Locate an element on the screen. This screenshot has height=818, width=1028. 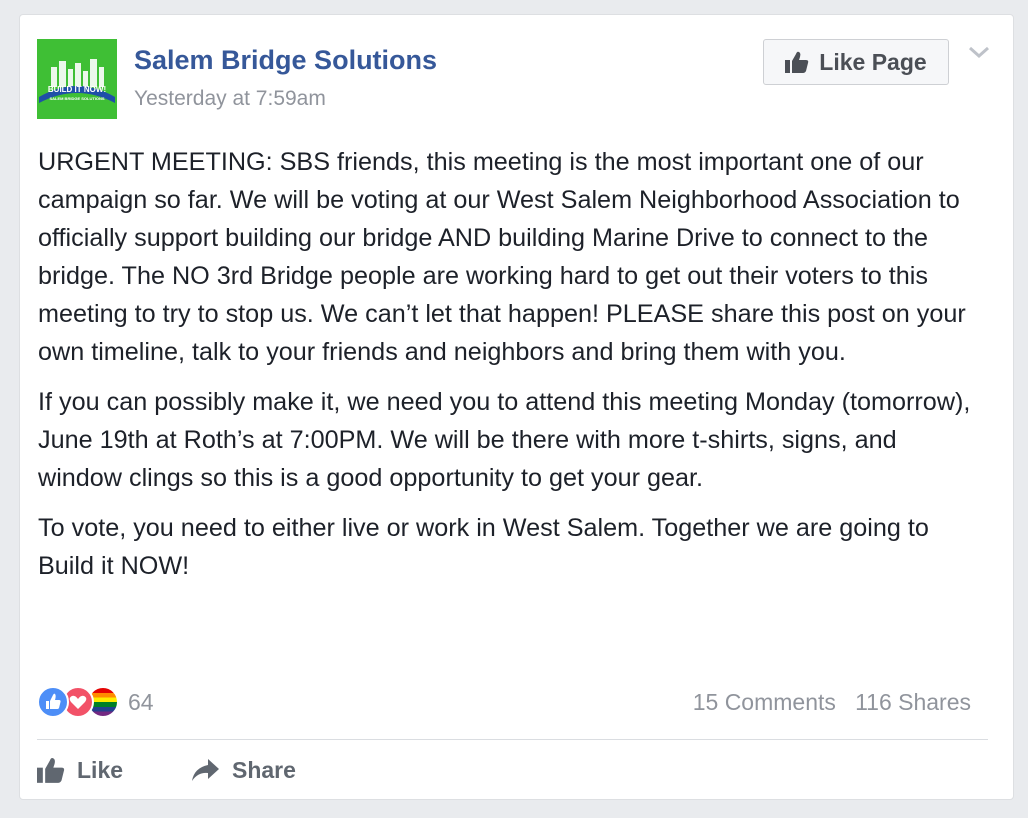
like-label: Like is located at coordinates (100, 769).